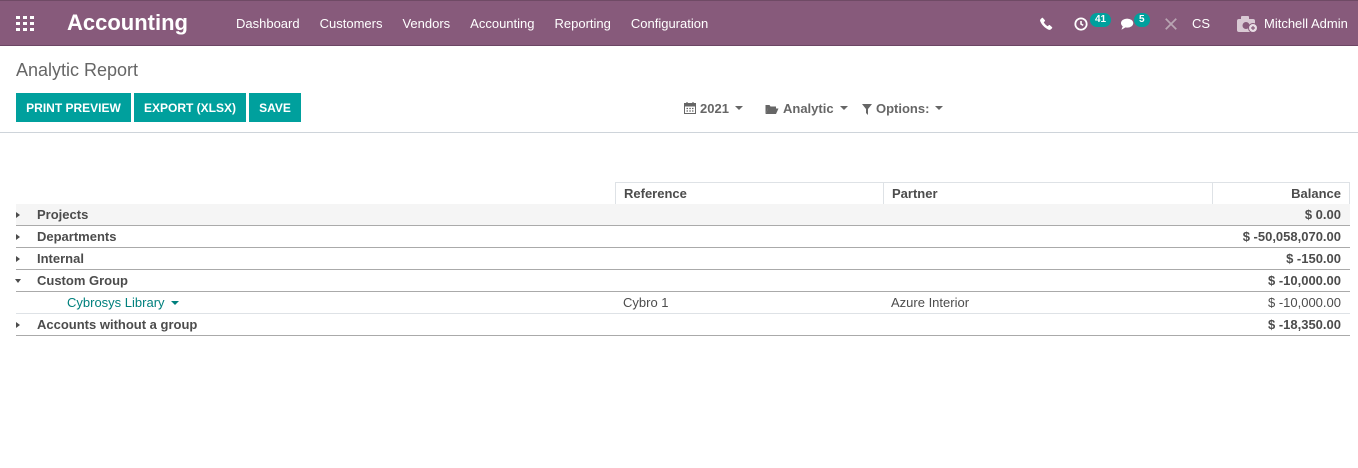 The width and height of the screenshot is (1358, 468). I want to click on group-balance: $ 0.00, so click(1322, 214).